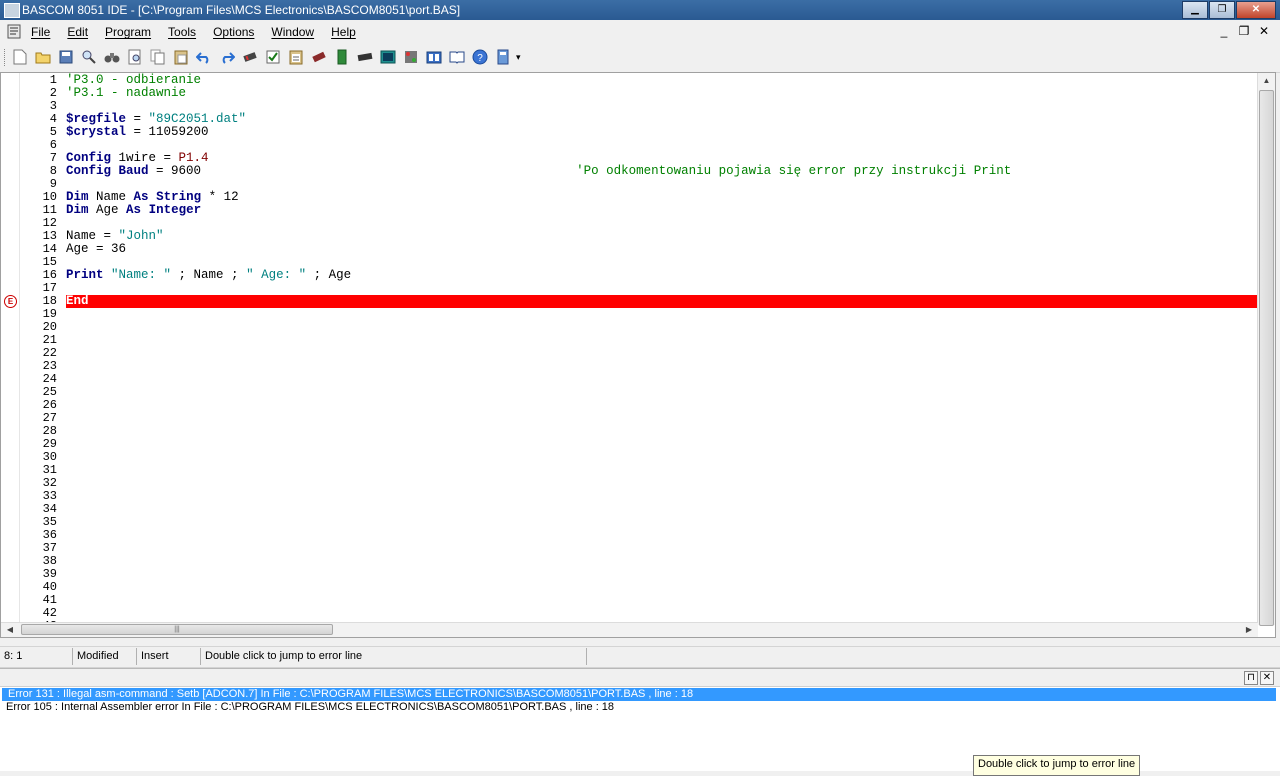 This screenshot has width=1280, height=776. I want to click on close-button: ✕, so click(1256, 10).